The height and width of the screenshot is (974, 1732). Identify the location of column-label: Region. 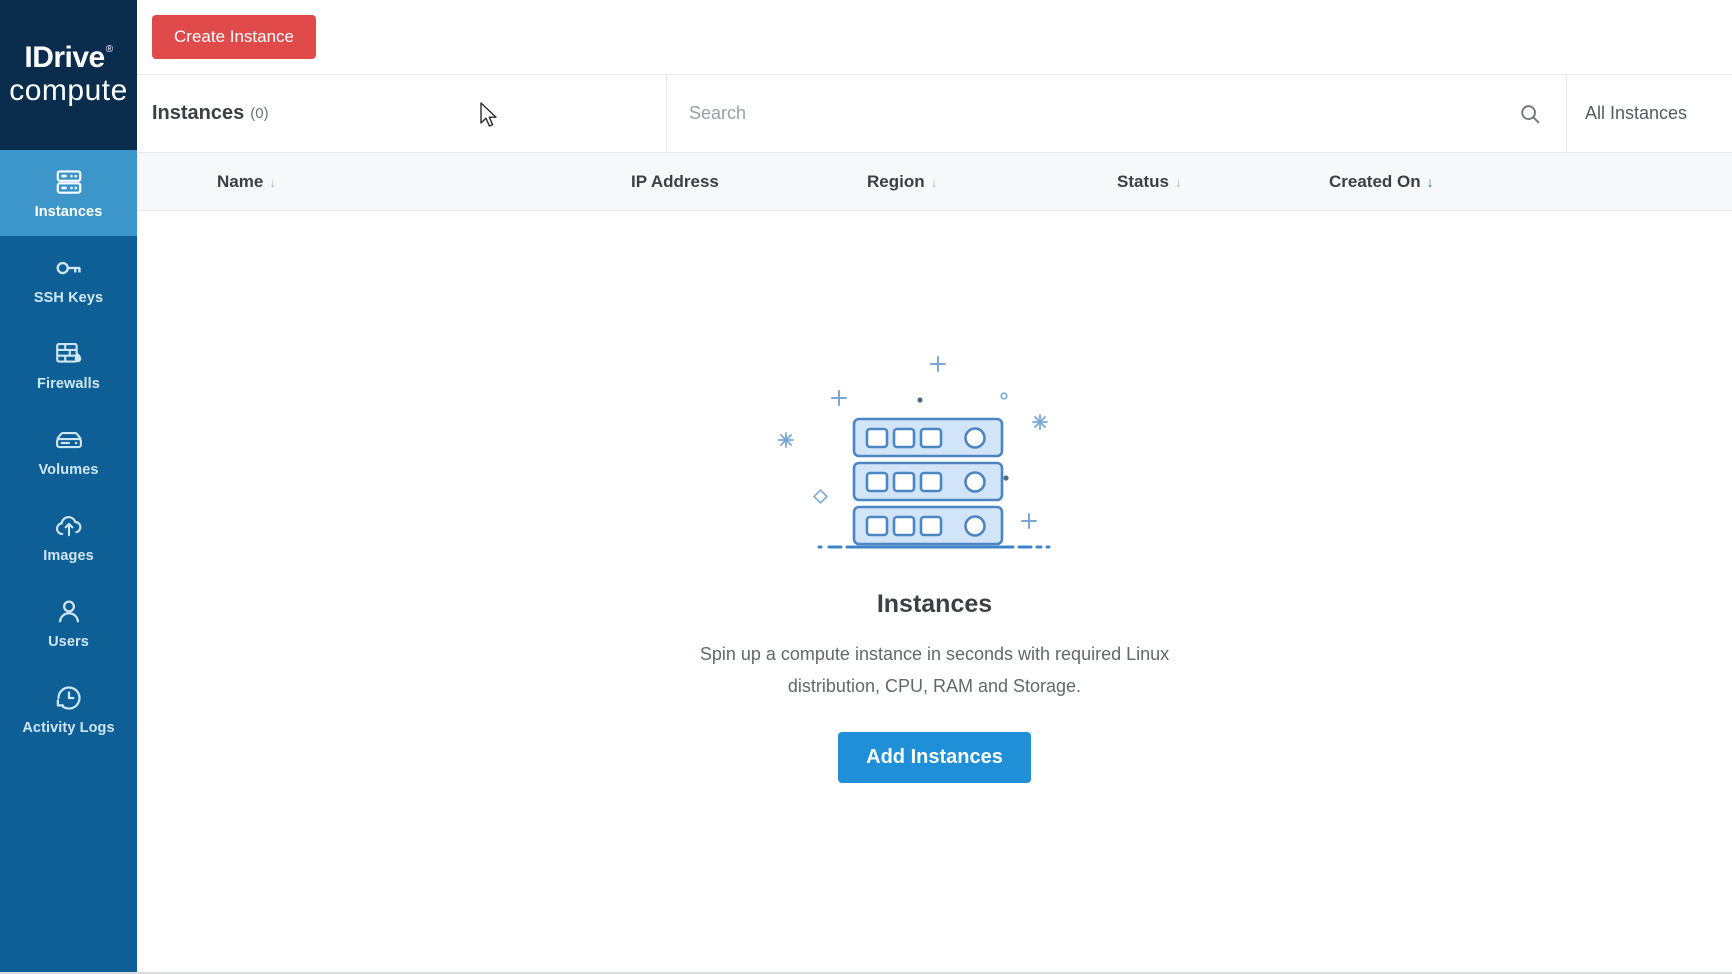
(896, 181).